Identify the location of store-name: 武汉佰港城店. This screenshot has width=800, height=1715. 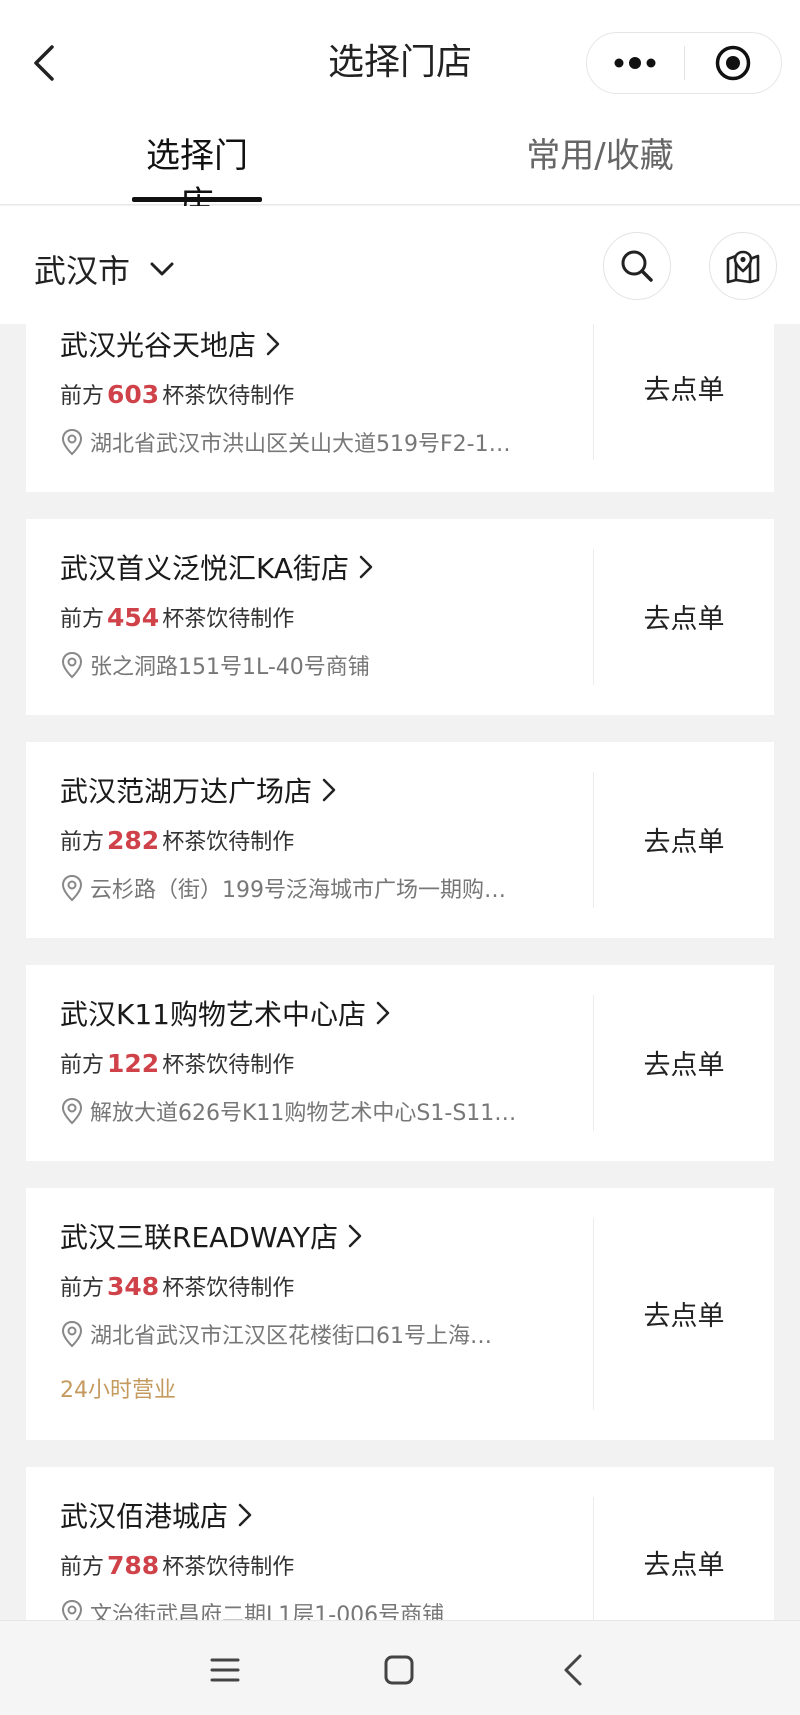
(144, 1516).